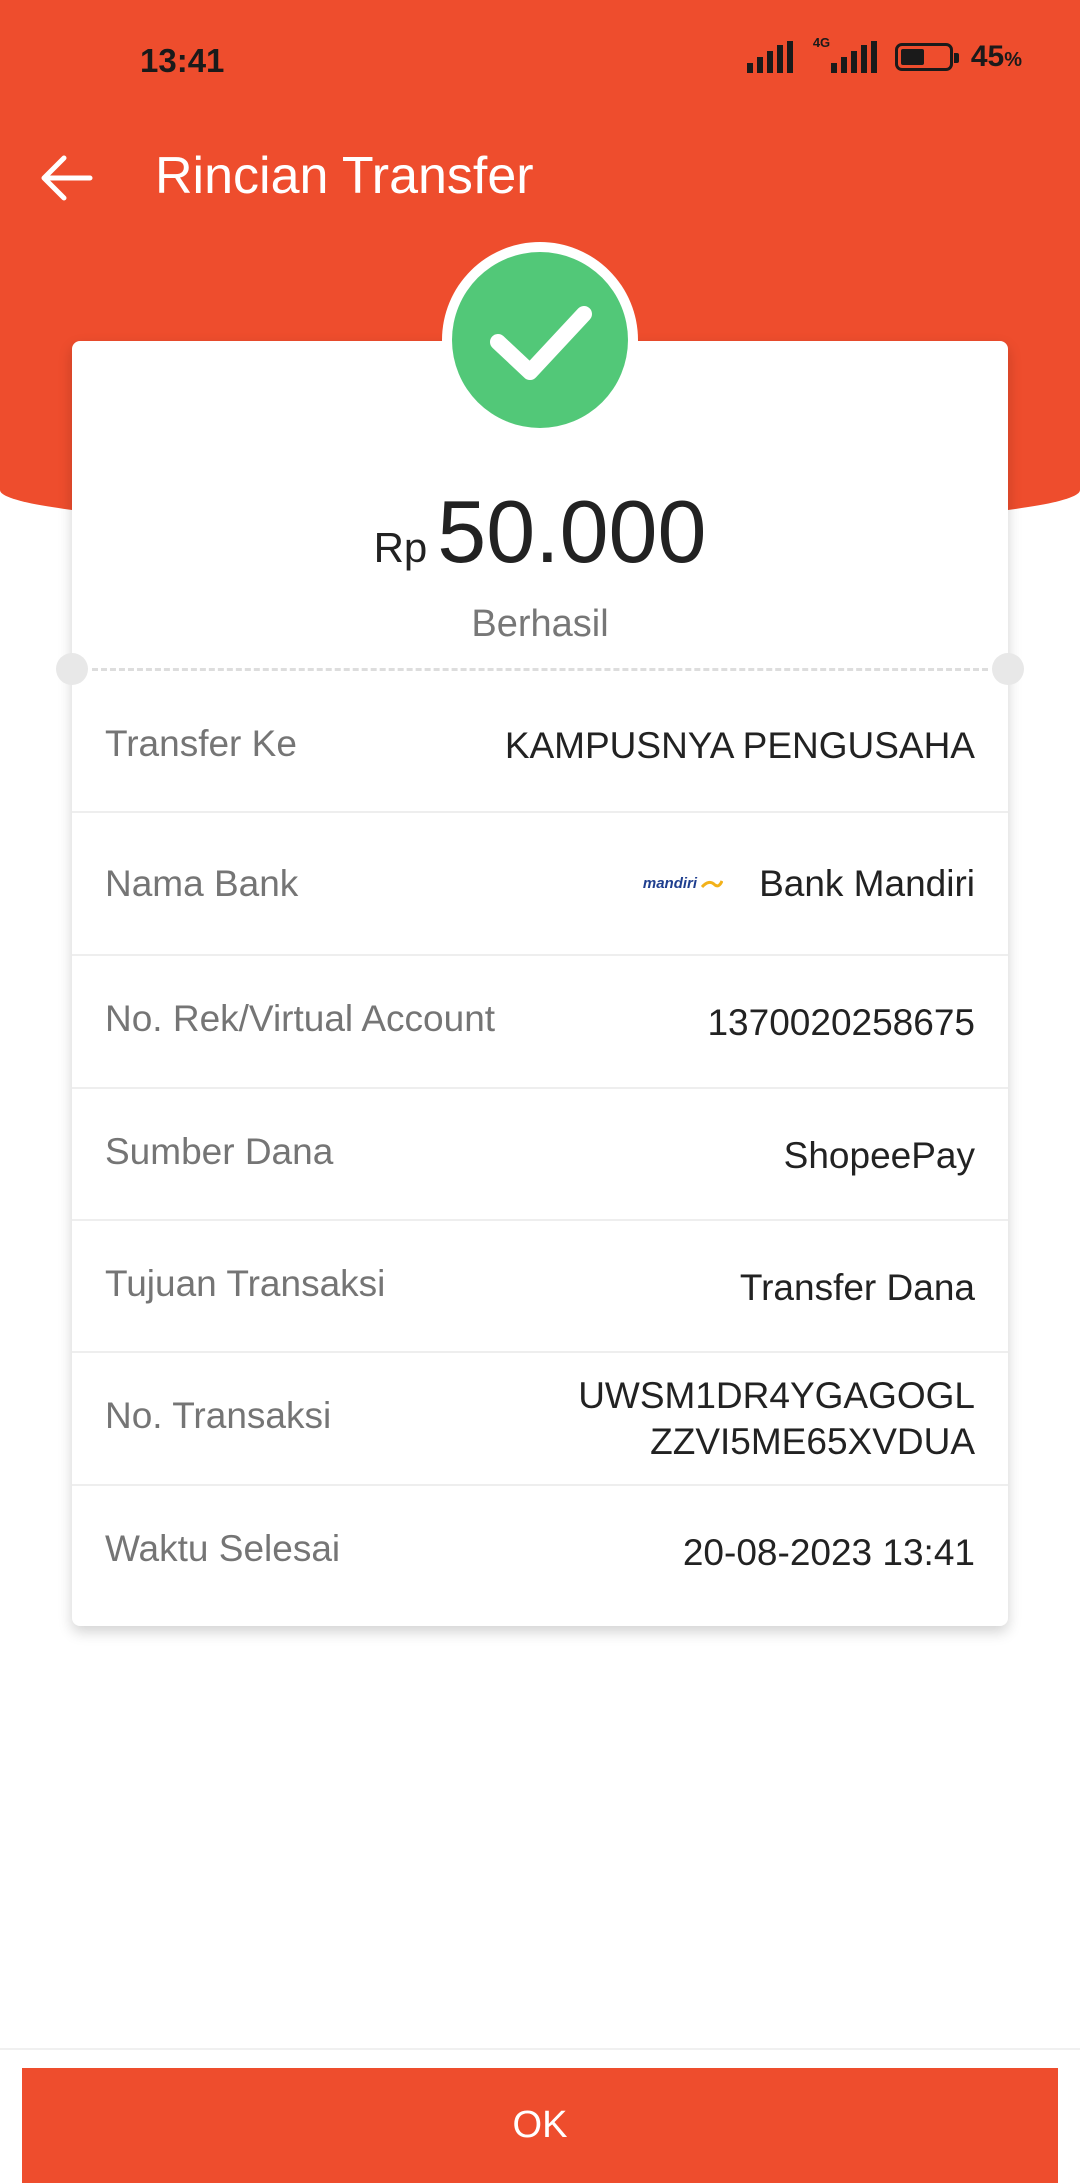 The width and height of the screenshot is (1080, 2183). What do you see at coordinates (884, 54) in the screenshot?
I see `status-icons: 4G 45%` at bounding box center [884, 54].